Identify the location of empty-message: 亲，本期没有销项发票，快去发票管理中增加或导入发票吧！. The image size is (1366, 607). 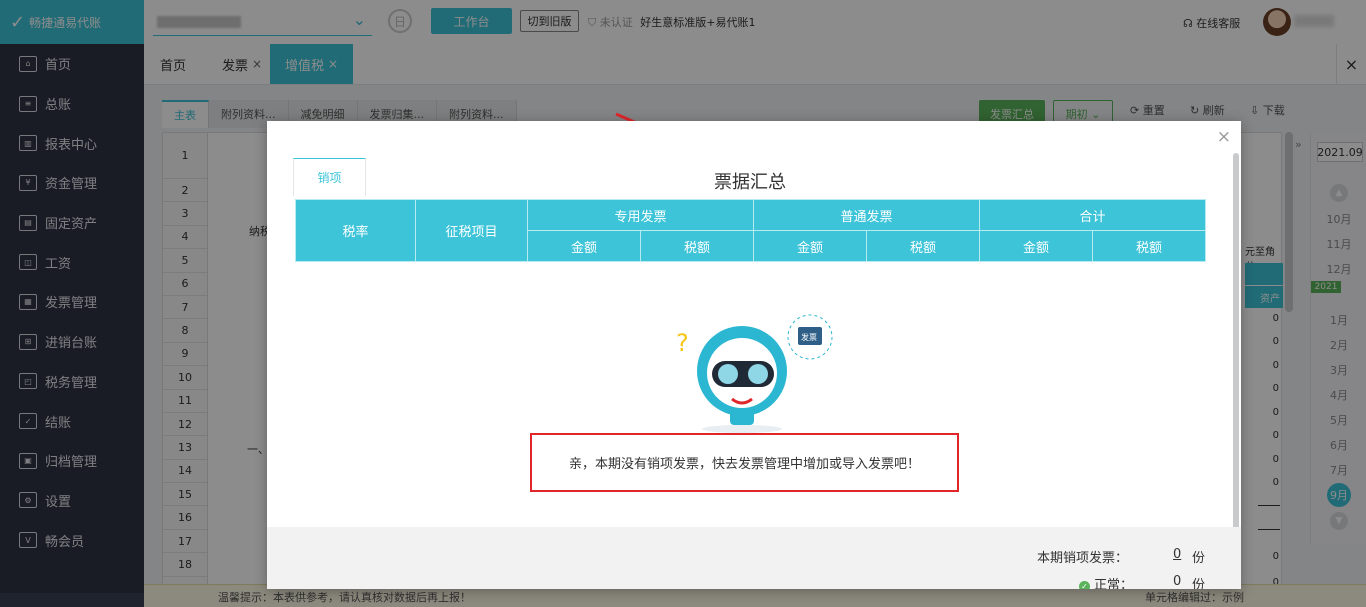
(744, 462).